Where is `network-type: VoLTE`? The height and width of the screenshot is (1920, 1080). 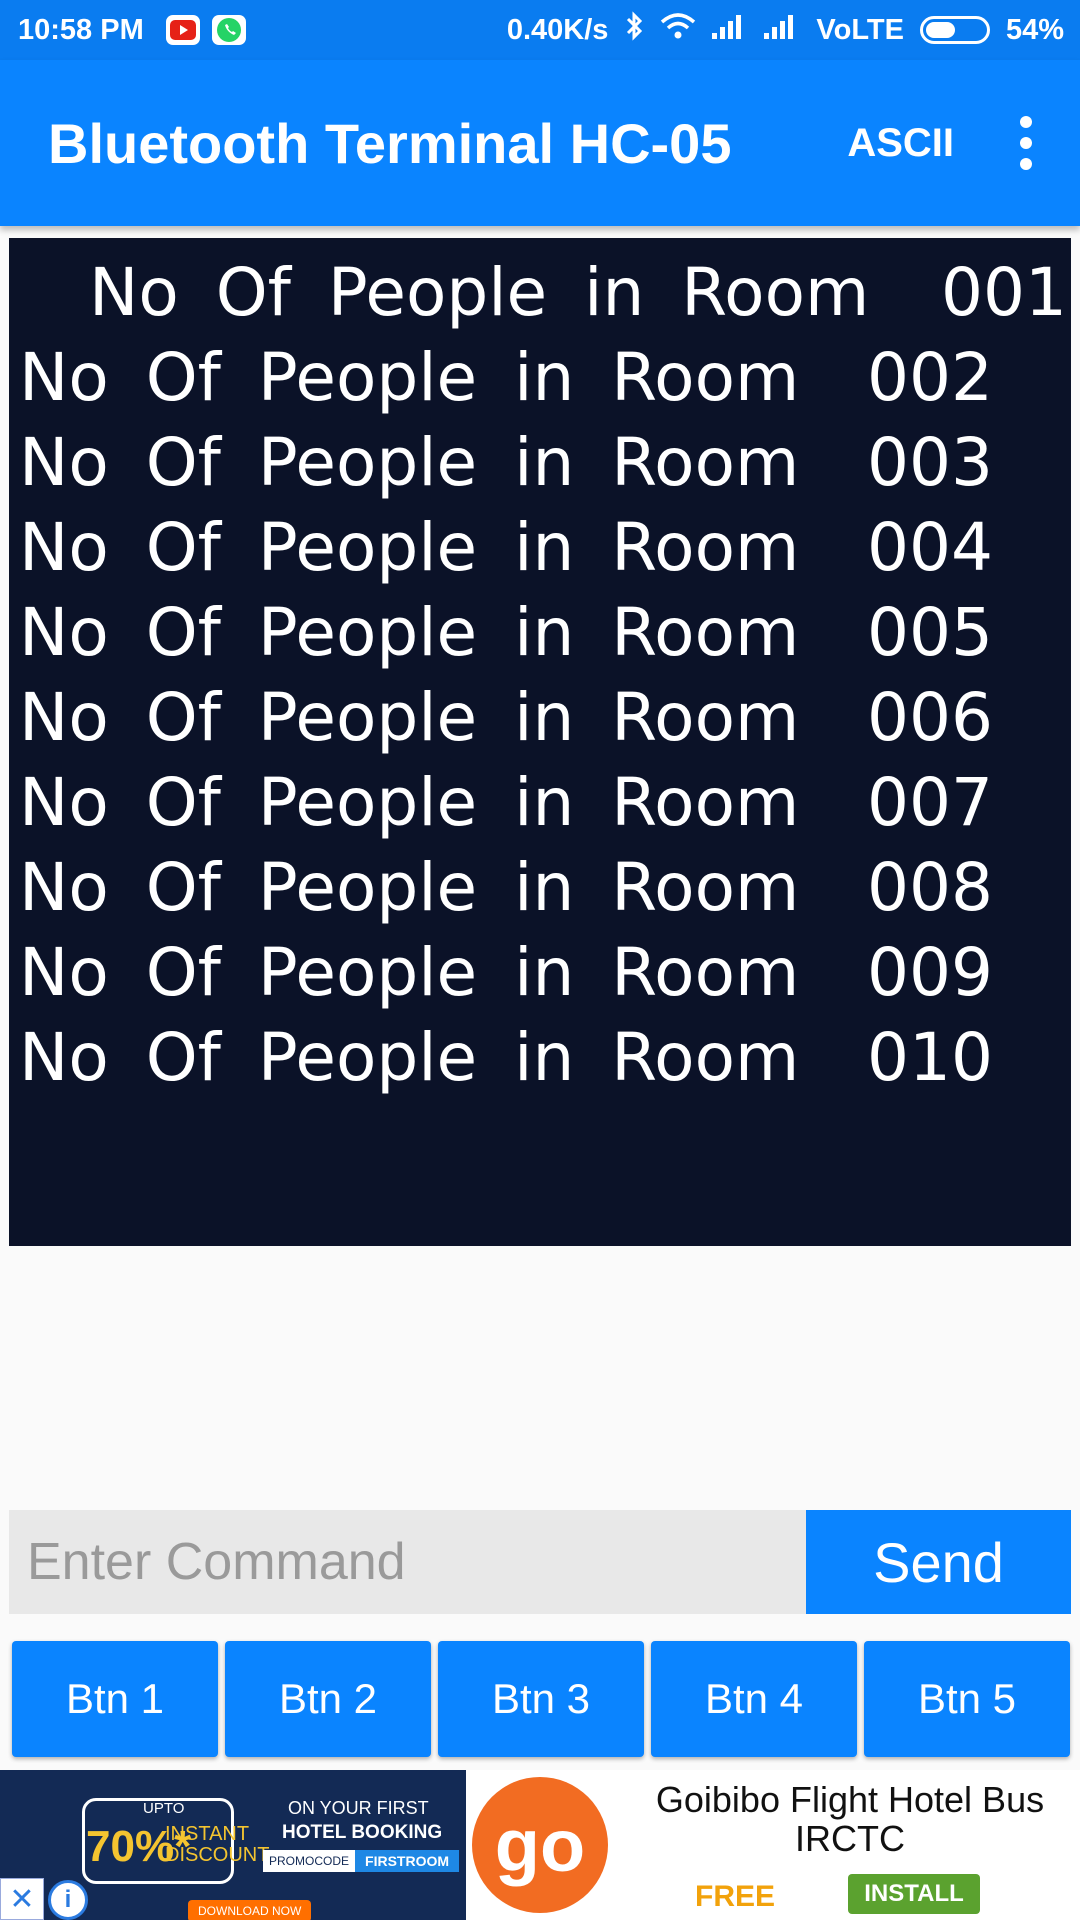 network-type: VoLTE is located at coordinates (860, 29).